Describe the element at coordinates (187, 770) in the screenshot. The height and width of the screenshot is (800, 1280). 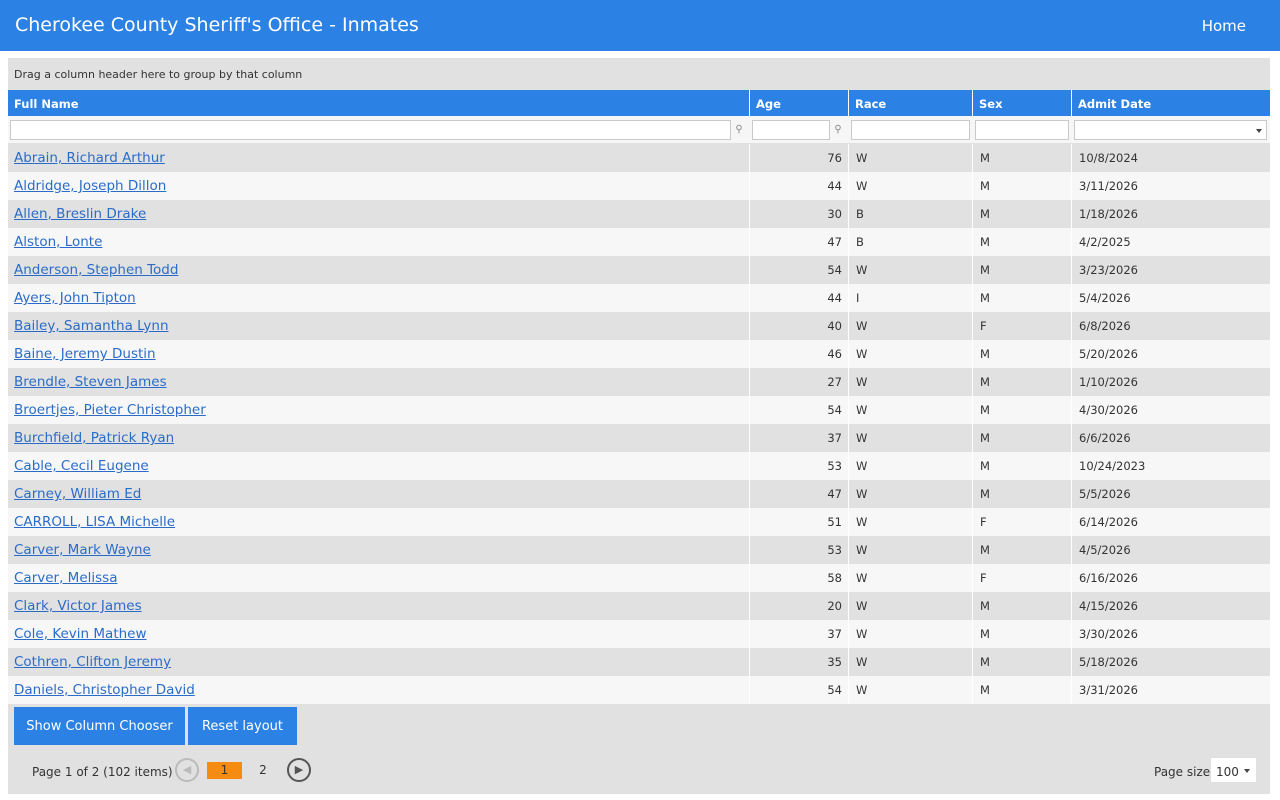
I see `chevron-left-icon: ◀` at that location.